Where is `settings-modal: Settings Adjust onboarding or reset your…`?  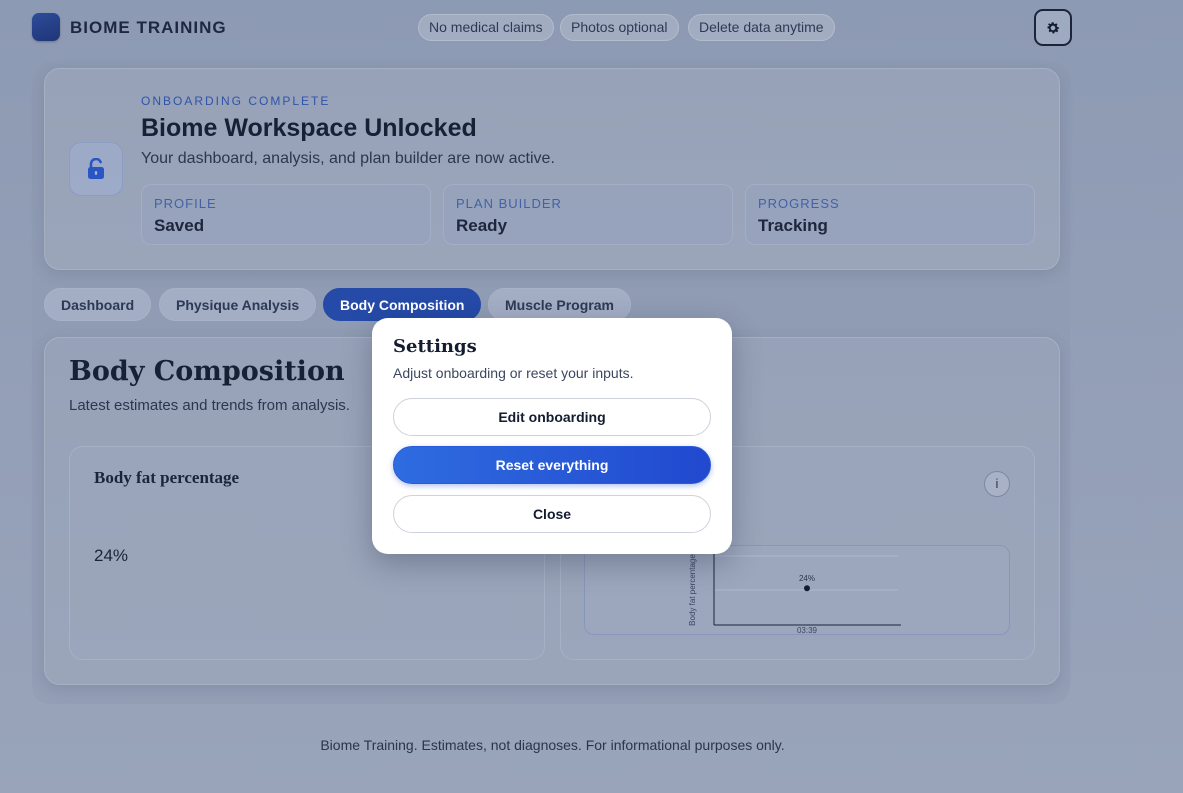
settings-modal: Settings Adjust onboarding or reset your… is located at coordinates (552, 436).